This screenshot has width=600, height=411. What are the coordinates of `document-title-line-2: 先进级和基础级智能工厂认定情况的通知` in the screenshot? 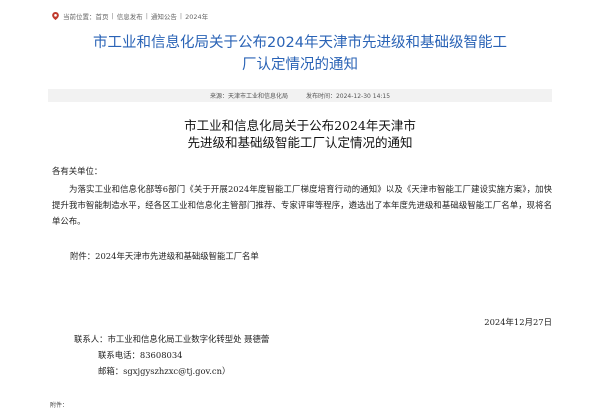 It's located at (300, 142).